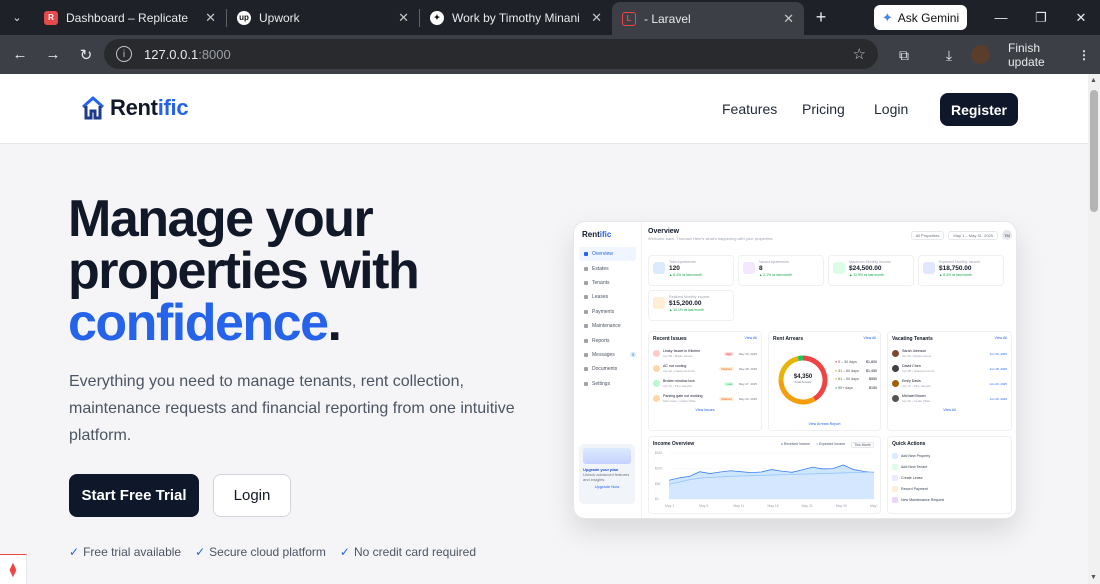  Describe the element at coordinates (437, 17) in the screenshot. I see `sparkle-icon: ✦` at that location.